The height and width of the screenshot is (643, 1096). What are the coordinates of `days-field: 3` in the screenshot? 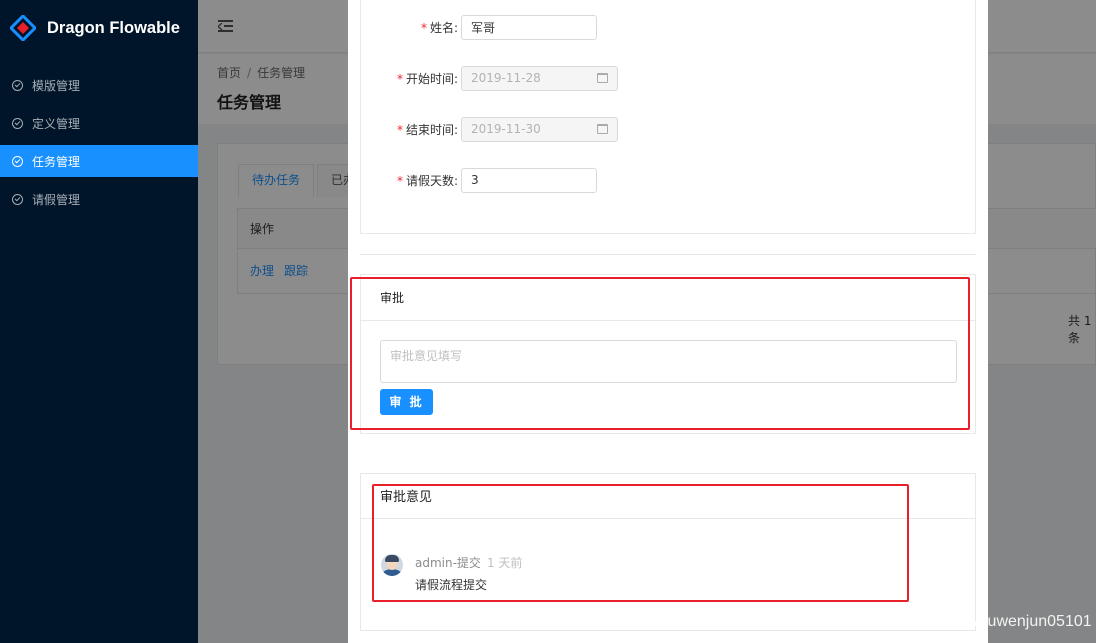 It's located at (529, 180).